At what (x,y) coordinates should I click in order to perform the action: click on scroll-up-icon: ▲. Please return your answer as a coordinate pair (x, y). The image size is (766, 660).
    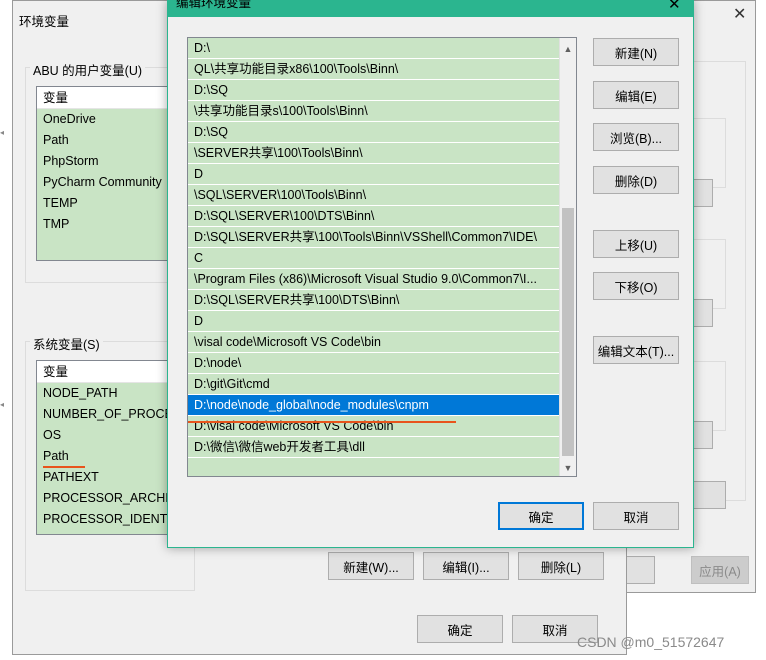
    Looking at the image, I should click on (568, 48).